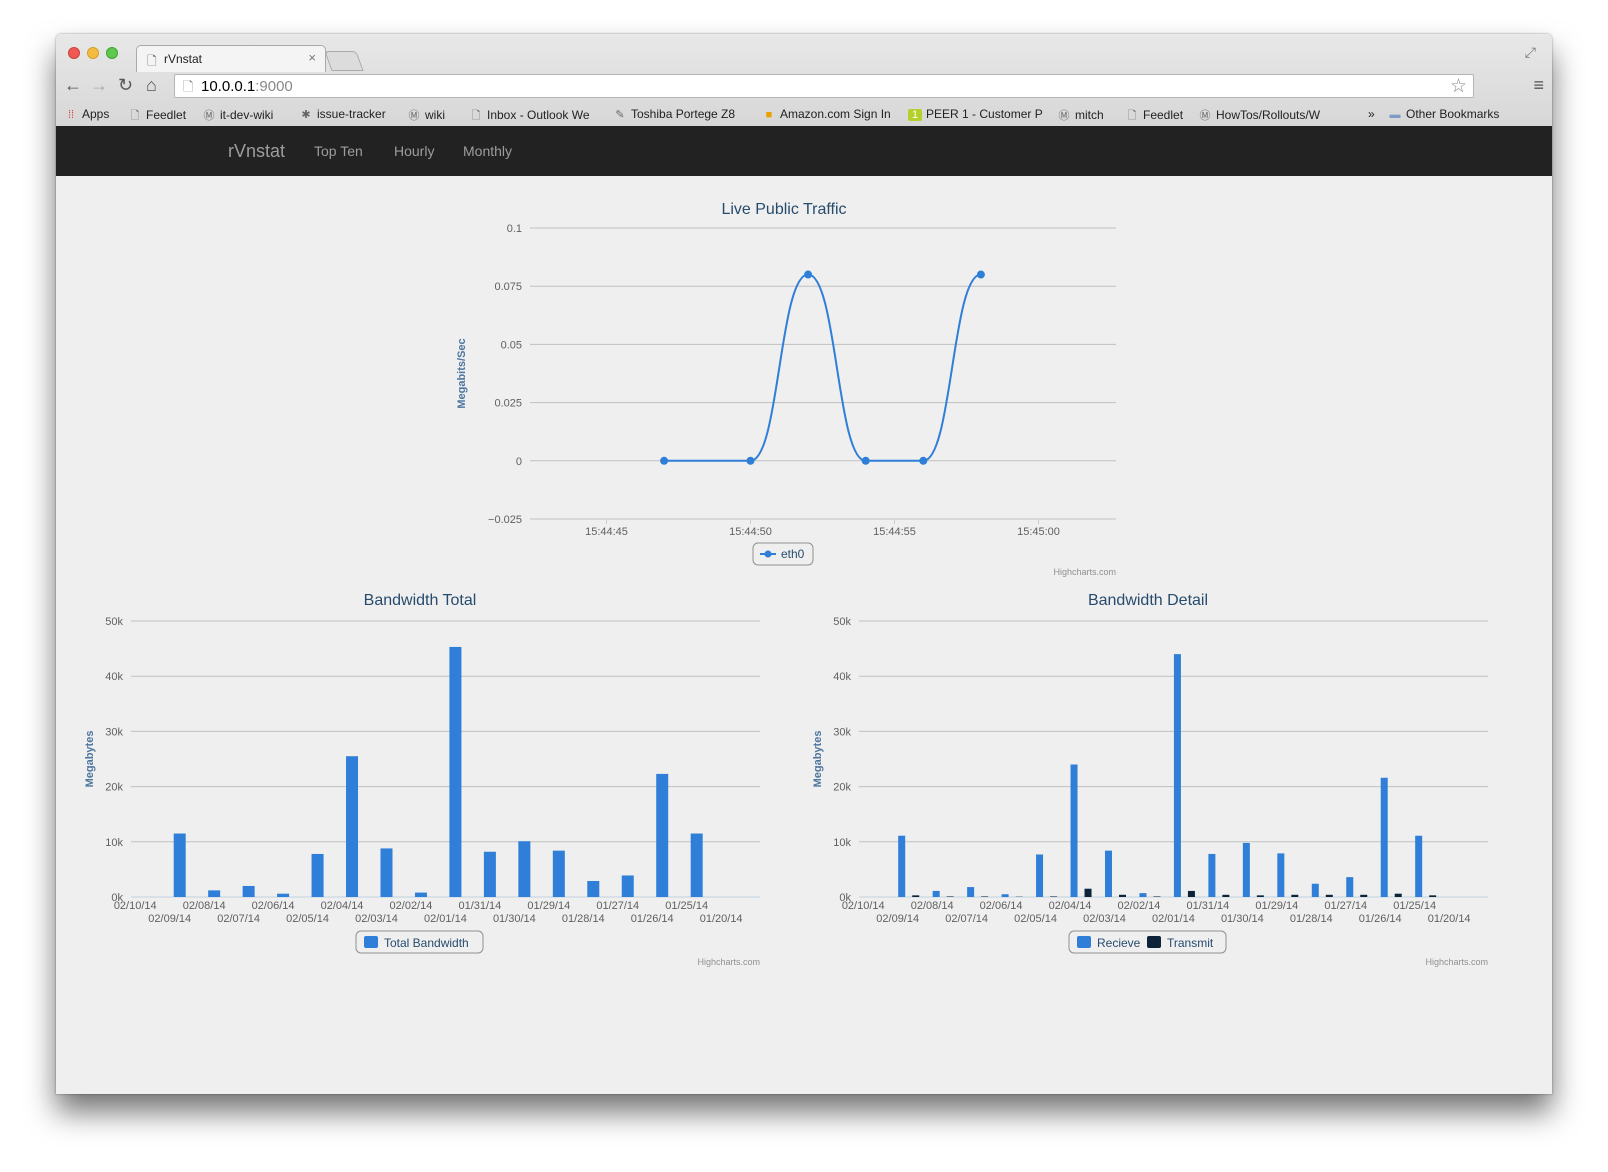  I want to click on y-axis-label: Megabytes, so click(818, 759).